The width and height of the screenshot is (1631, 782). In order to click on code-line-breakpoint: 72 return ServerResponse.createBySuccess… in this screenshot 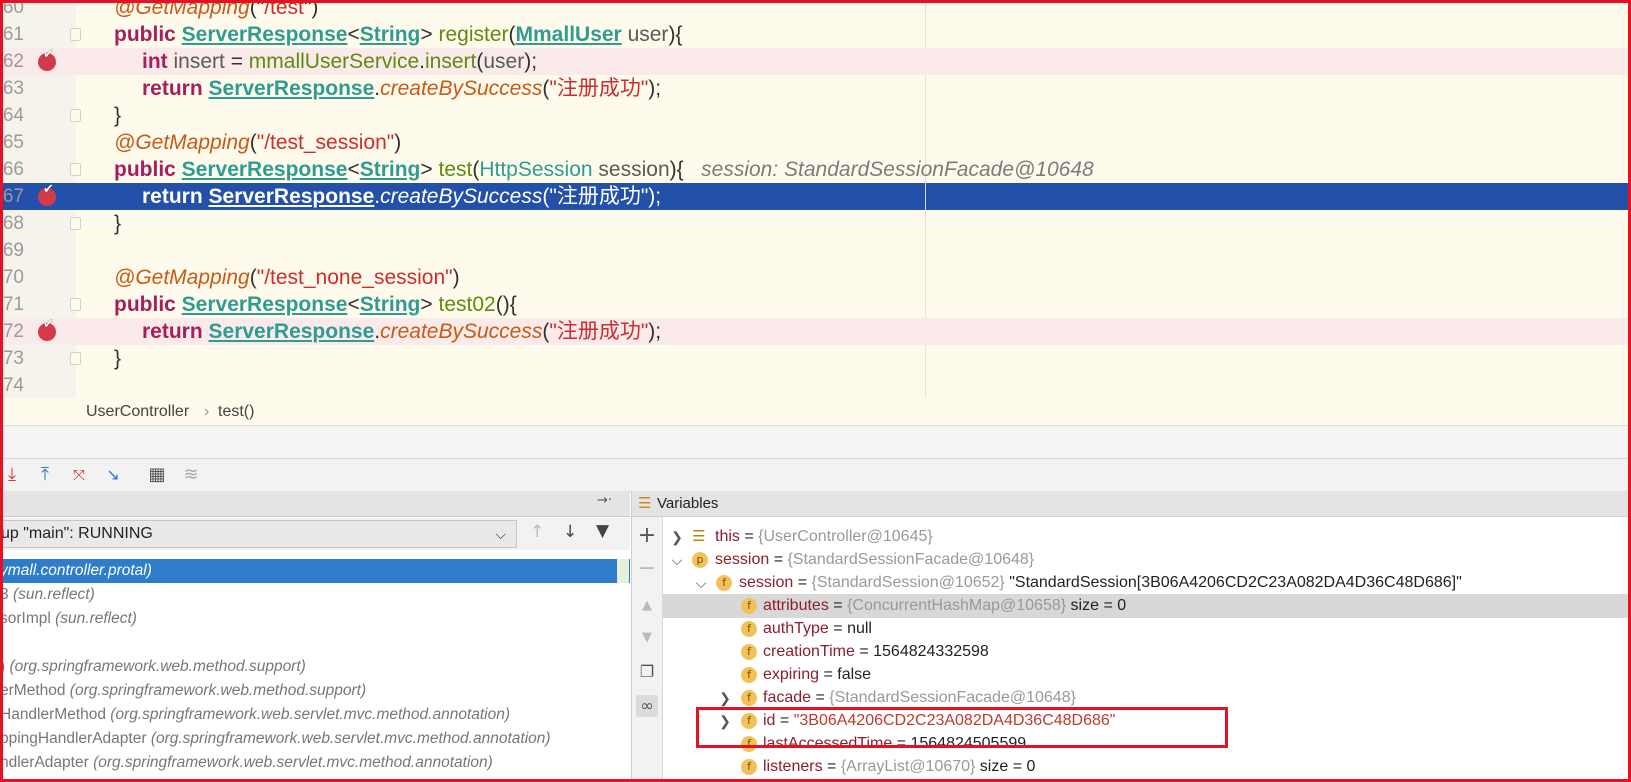, I will do `click(815, 331)`.